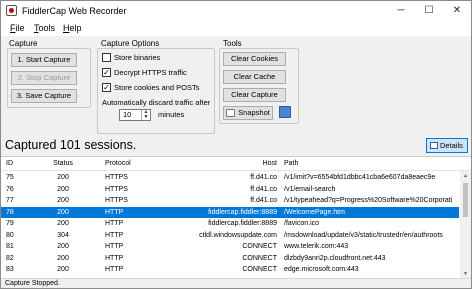 This screenshot has height=289, width=472. Describe the element at coordinates (63, 164) in the screenshot. I see `col-header-status: Status` at that location.